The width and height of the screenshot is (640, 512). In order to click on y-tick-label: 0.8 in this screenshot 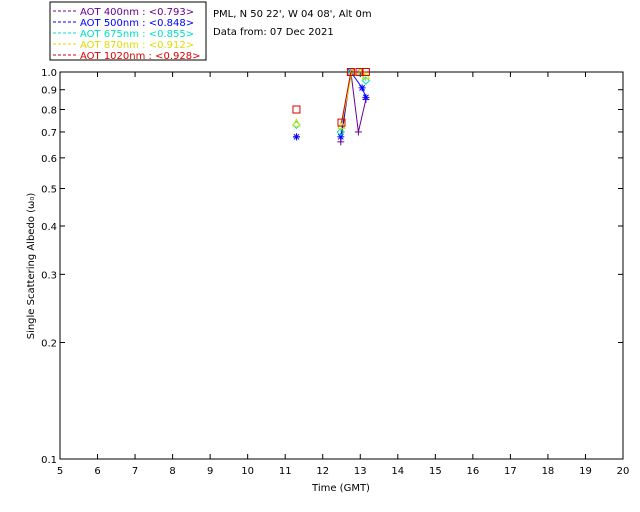, I will do `click(49, 111)`.